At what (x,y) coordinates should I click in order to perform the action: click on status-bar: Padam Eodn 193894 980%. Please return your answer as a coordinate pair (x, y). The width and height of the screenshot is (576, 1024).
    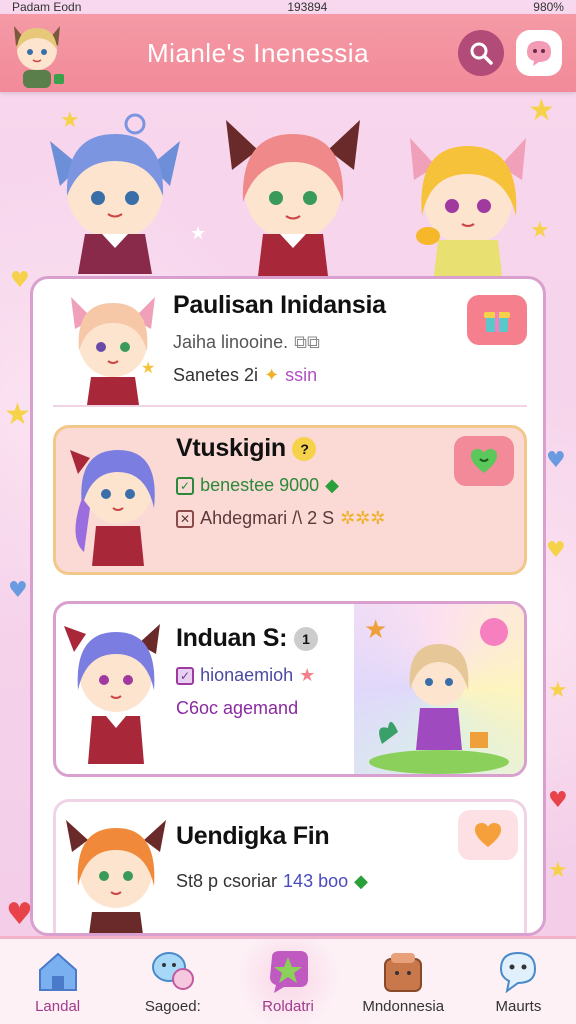
    Looking at the image, I should click on (288, 7).